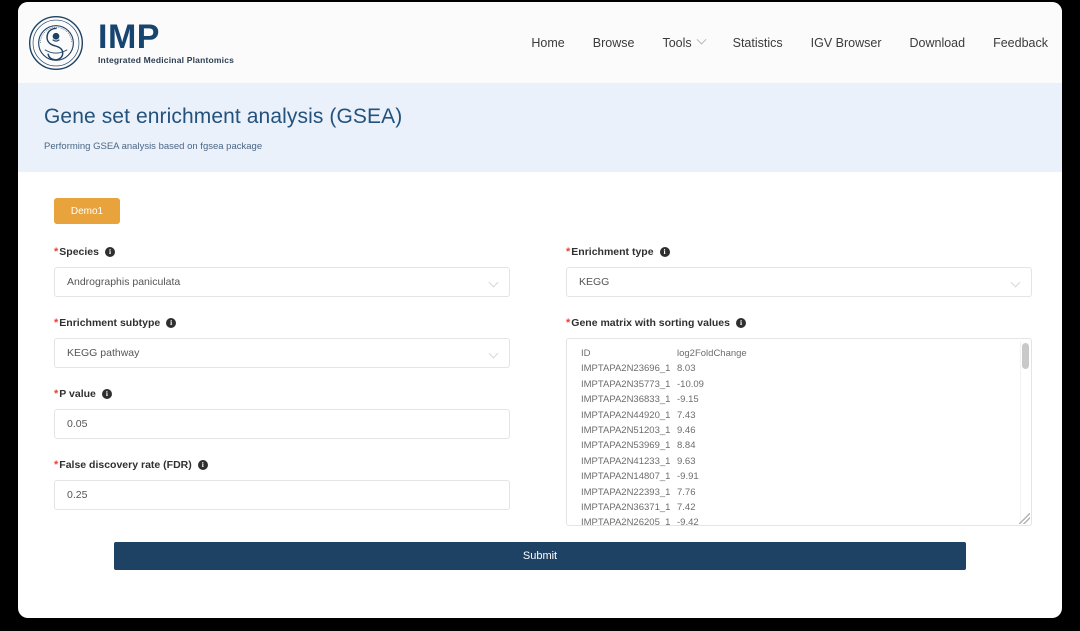  I want to click on gene-matrix-label: * Gene matrix with sorting values i, so click(799, 323).